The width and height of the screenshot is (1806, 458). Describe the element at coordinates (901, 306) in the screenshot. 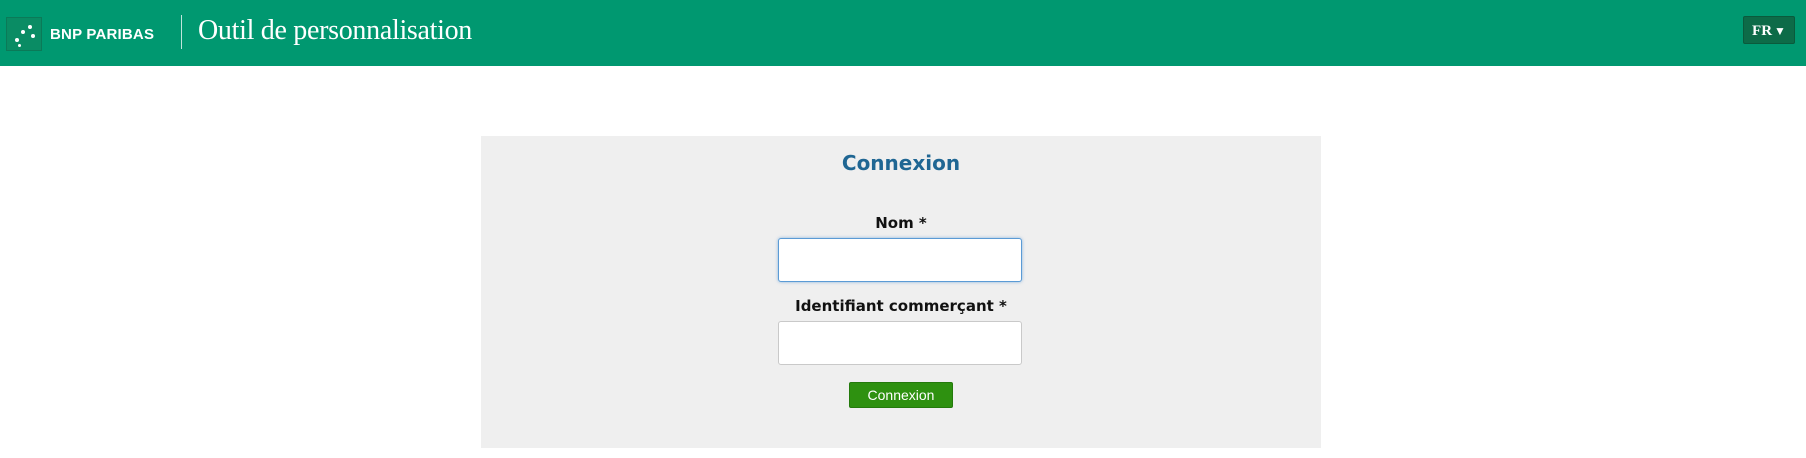

I see `merchant-id-label: Identifiant commerçant *` at that location.